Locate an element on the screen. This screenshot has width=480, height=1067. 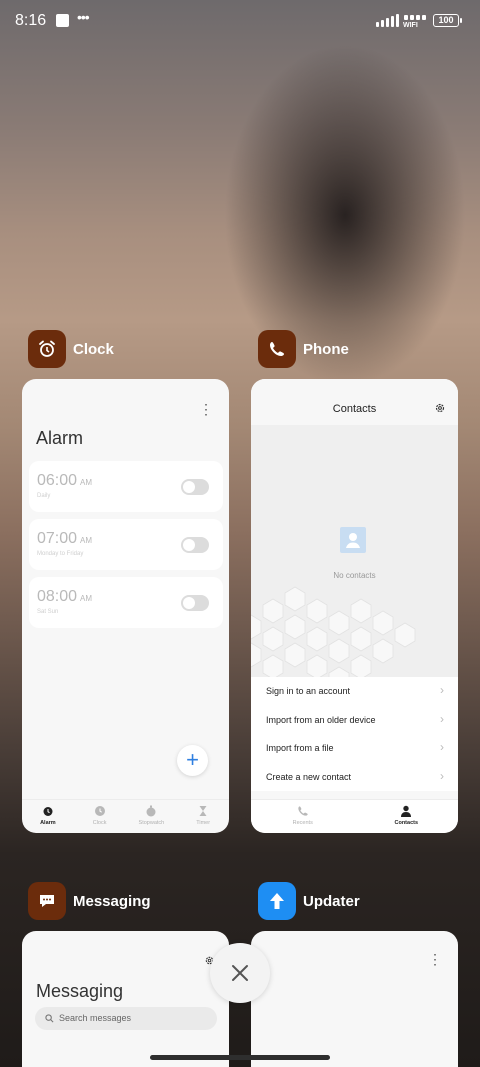
status-time: 8:16 is located at coordinates (31, 20).